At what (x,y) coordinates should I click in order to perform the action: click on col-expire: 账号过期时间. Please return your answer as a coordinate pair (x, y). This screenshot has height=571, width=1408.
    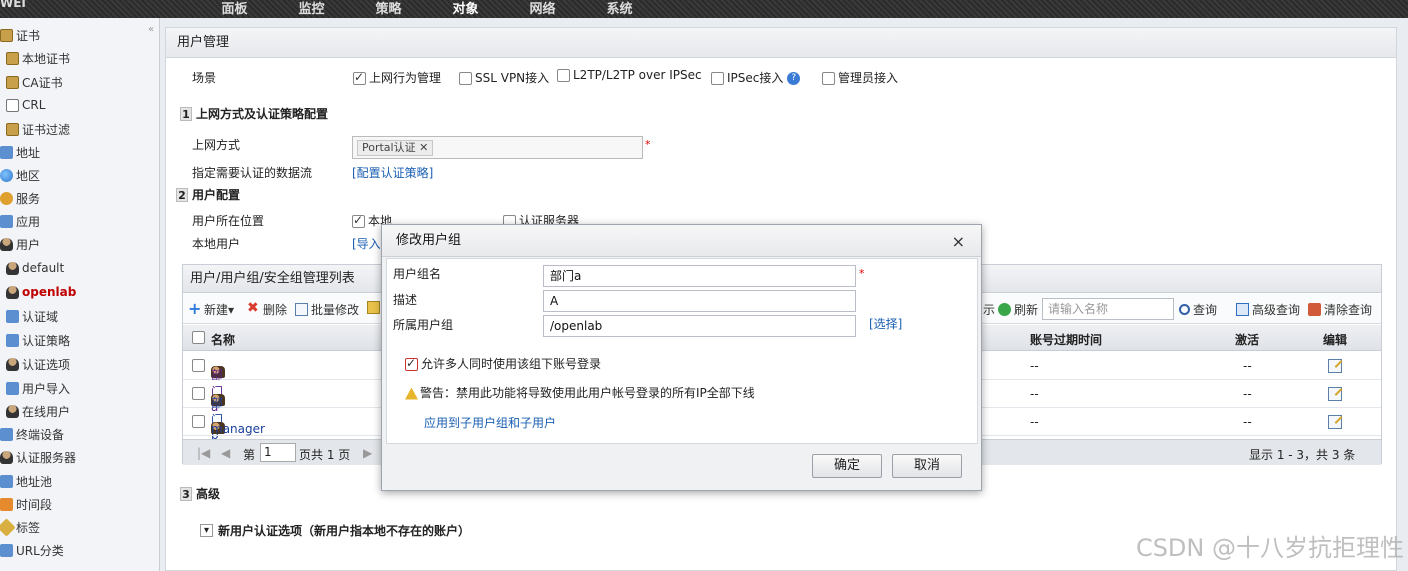
    Looking at the image, I should click on (1066, 339).